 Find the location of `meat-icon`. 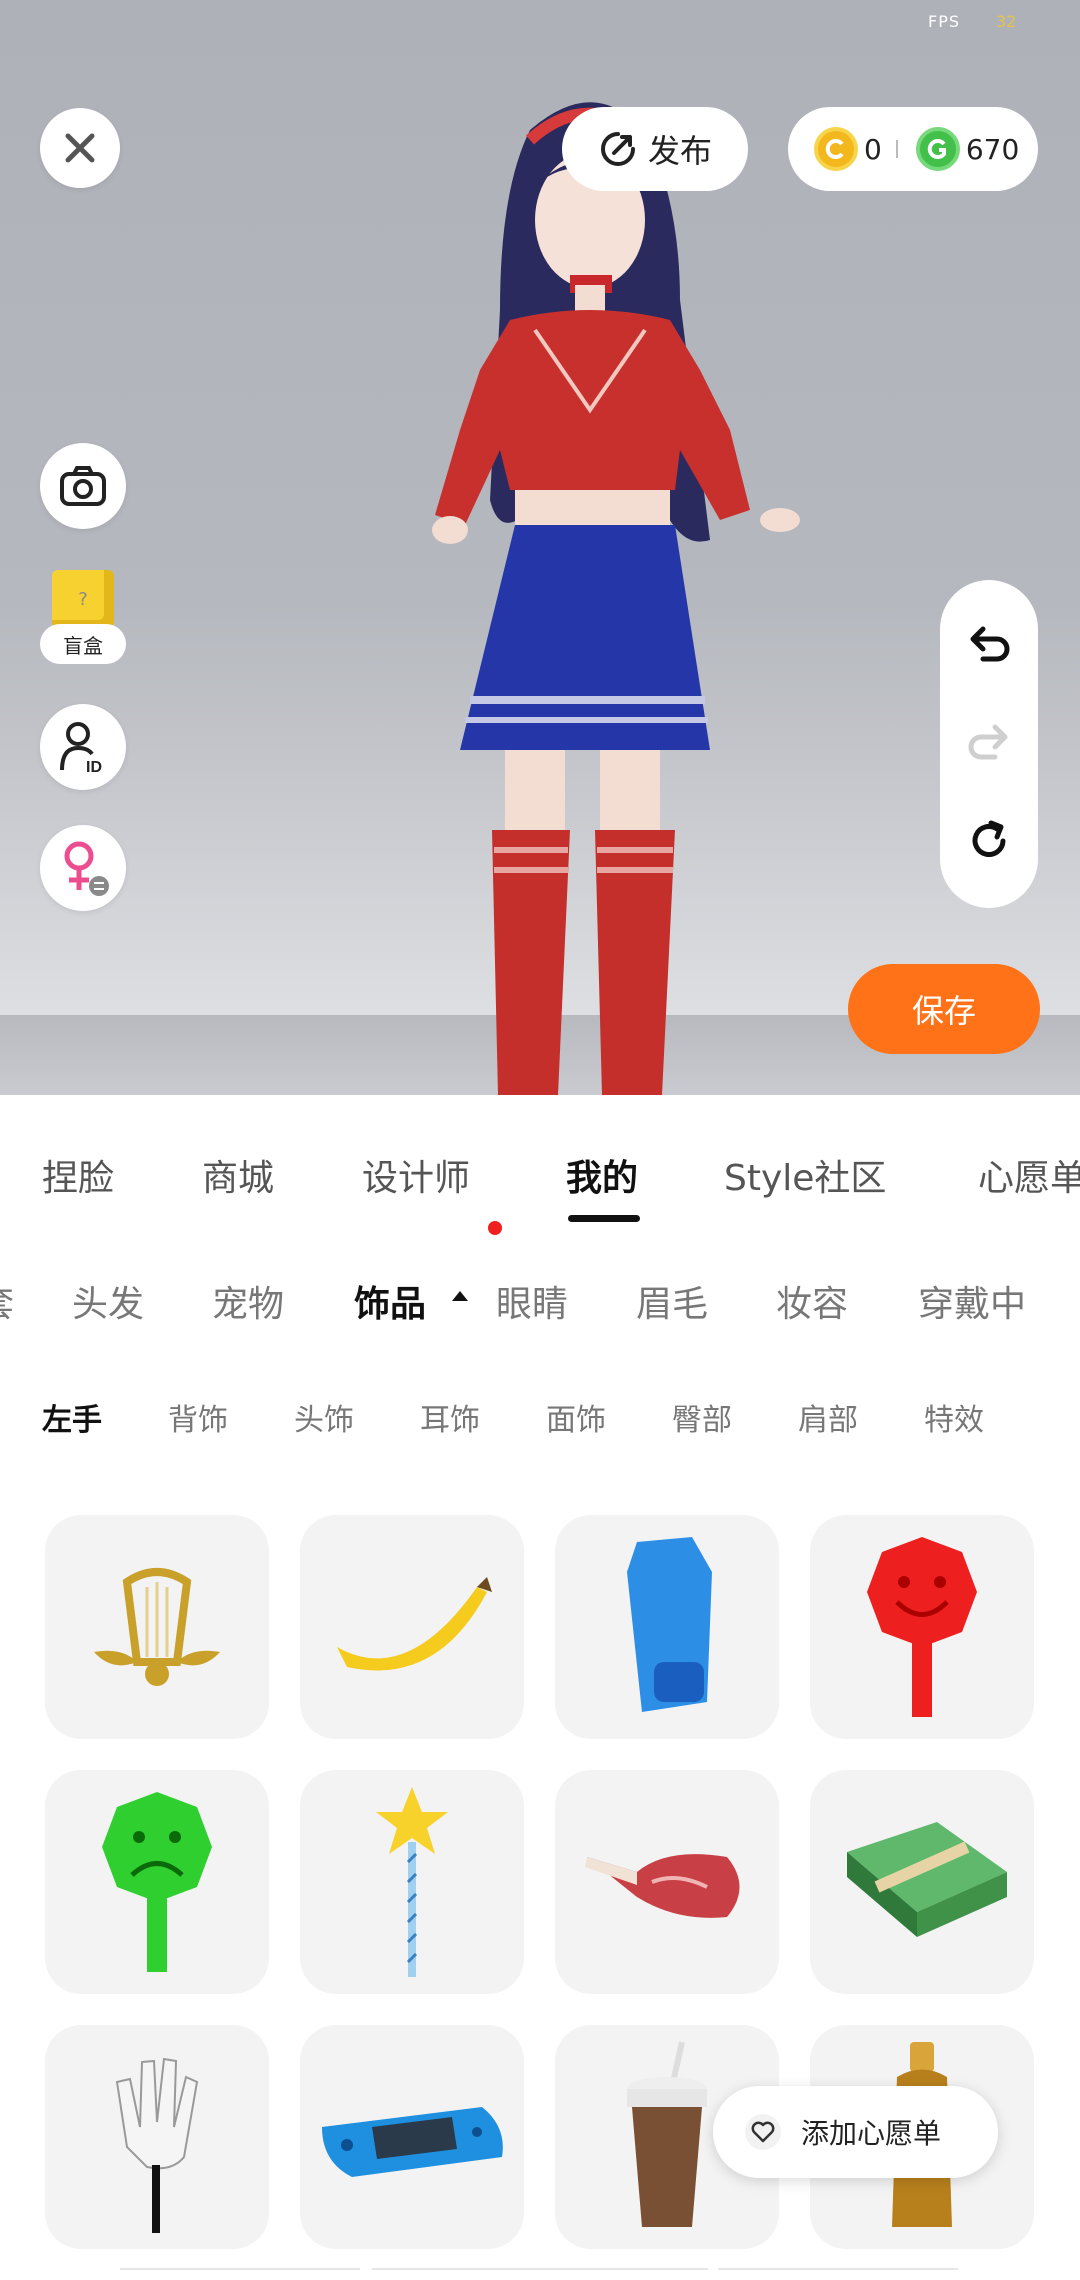

meat-icon is located at coordinates (662, 1886).